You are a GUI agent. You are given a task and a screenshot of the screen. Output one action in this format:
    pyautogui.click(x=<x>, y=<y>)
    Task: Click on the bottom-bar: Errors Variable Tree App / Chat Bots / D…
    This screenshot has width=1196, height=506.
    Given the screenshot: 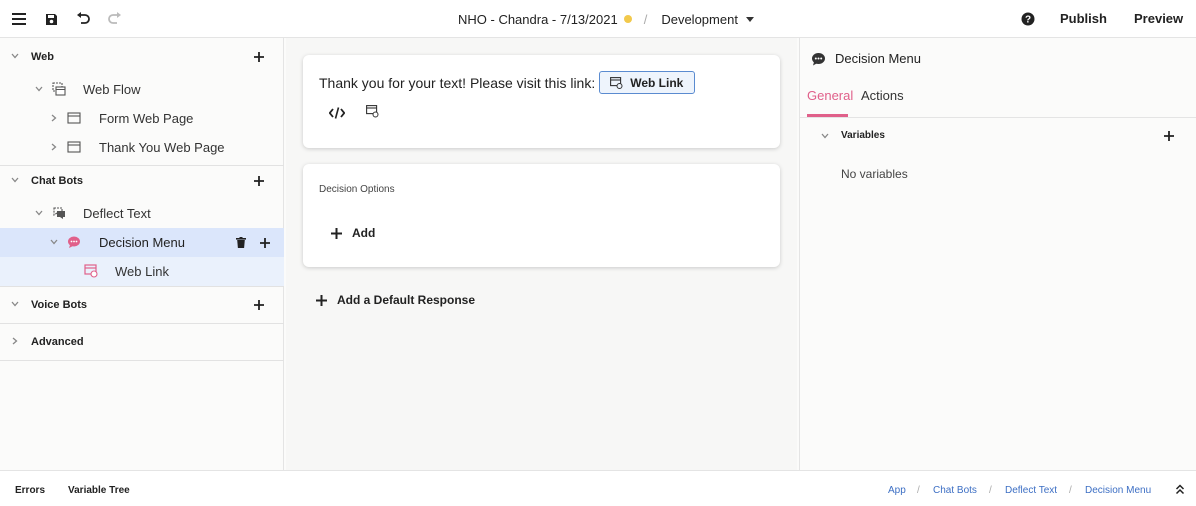 What is the action you would take?
    pyautogui.click(x=598, y=488)
    